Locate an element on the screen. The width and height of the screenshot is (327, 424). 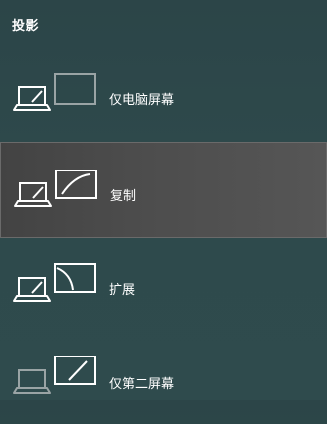
duplicate-icon is located at coordinates (55, 188).